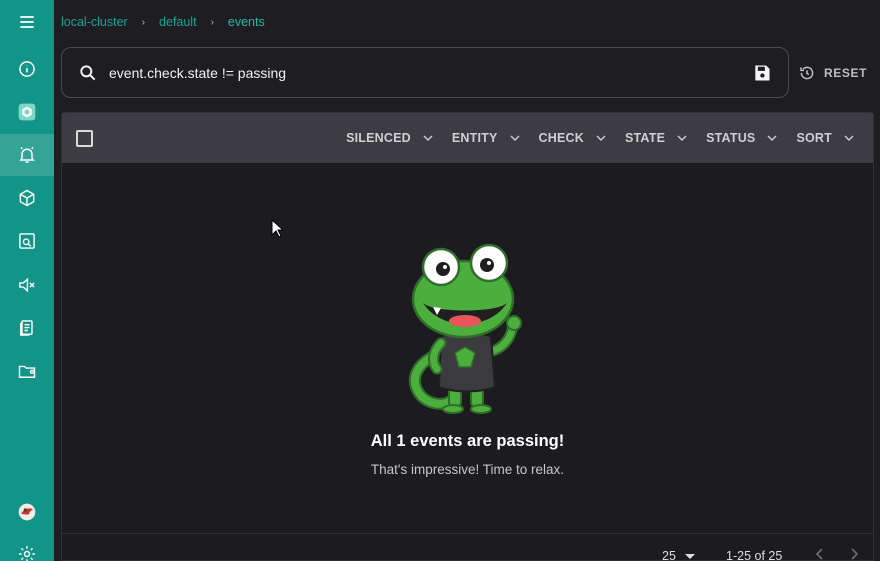  Describe the element at coordinates (84, 138) in the screenshot. I see `select-all-checkbox` at that location.